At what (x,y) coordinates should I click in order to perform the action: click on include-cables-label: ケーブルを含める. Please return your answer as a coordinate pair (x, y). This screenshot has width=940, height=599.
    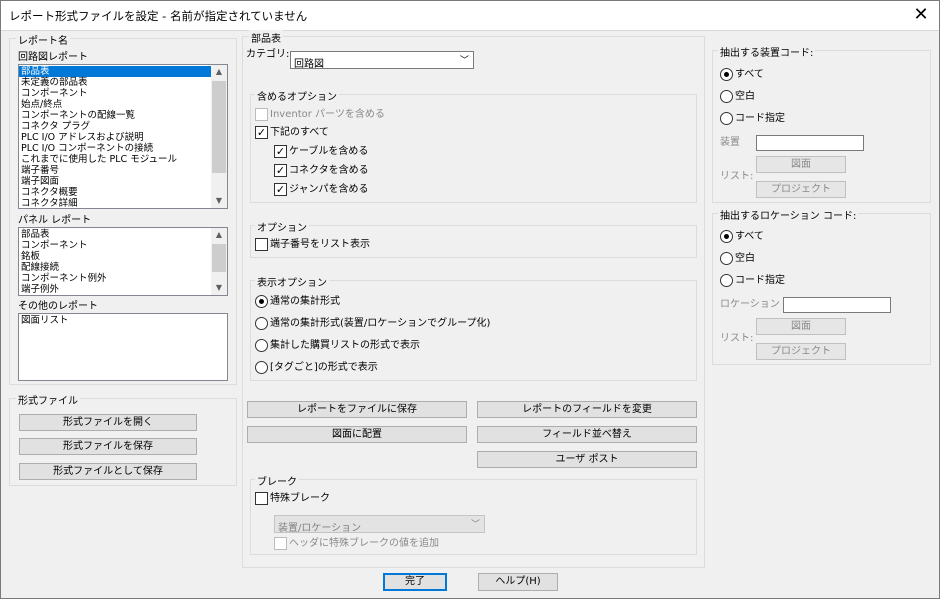
    Looking at the image, I should click on (329, 151).